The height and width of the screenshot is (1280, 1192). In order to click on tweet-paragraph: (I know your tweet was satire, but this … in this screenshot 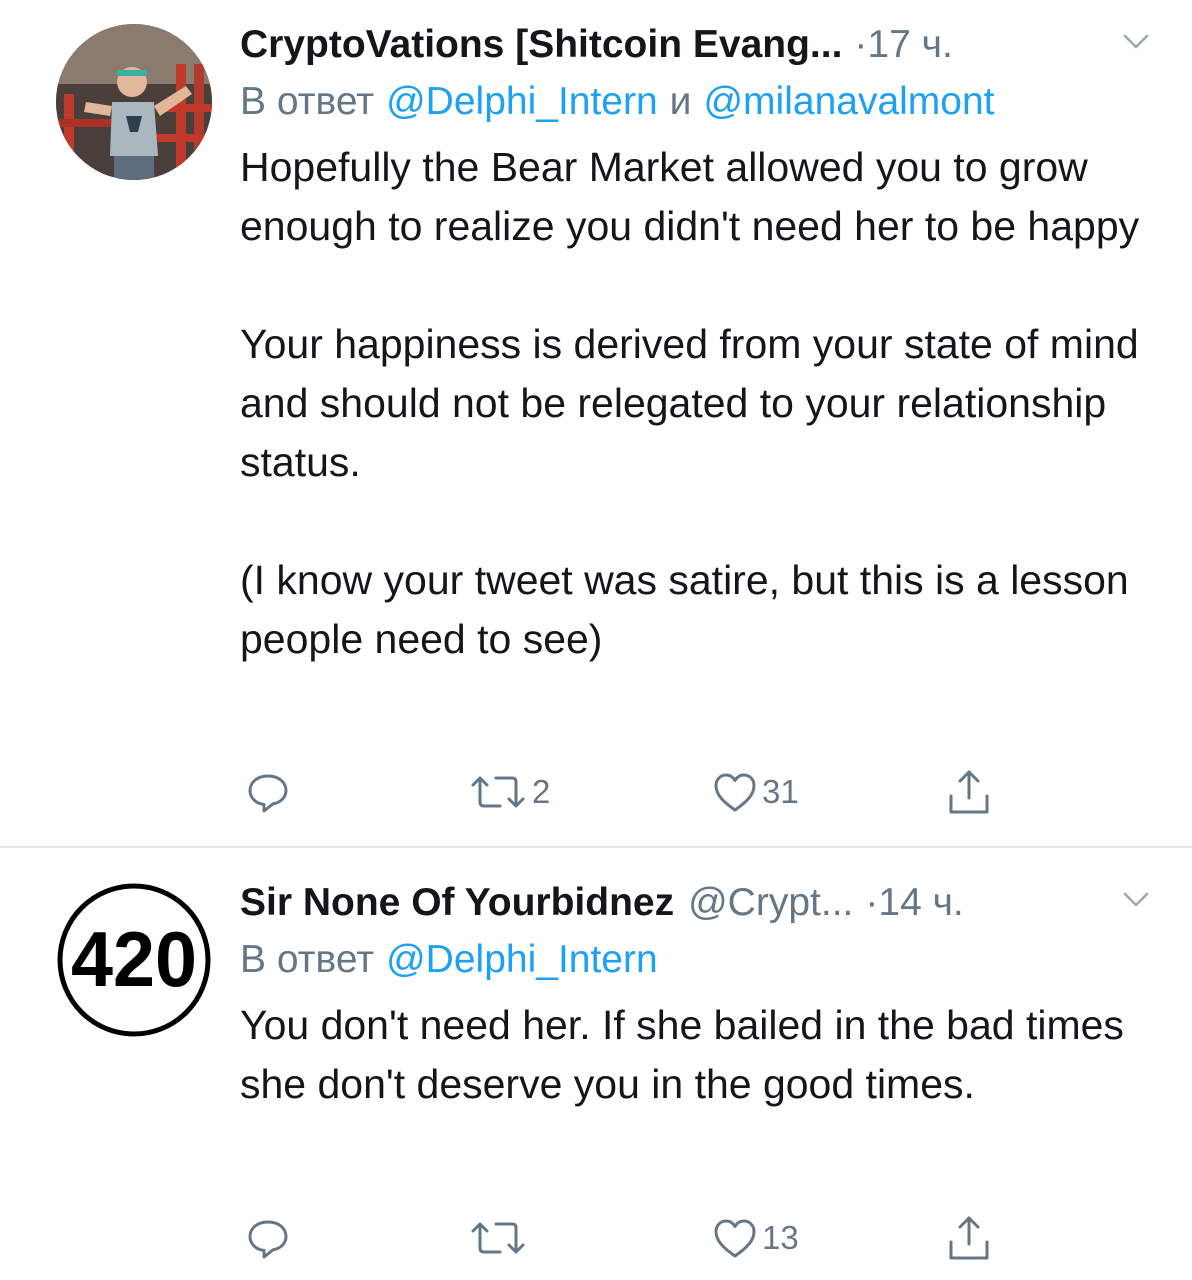, I will do `click(684, 609)`.